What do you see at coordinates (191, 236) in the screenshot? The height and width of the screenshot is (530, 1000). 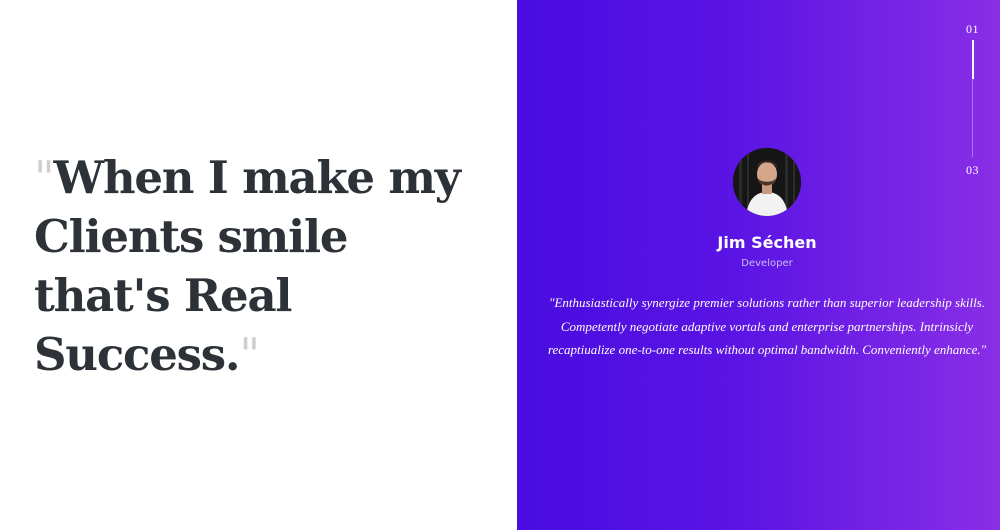 I see `headline-line-2: Clients smile` at bounding box center [191, 236].